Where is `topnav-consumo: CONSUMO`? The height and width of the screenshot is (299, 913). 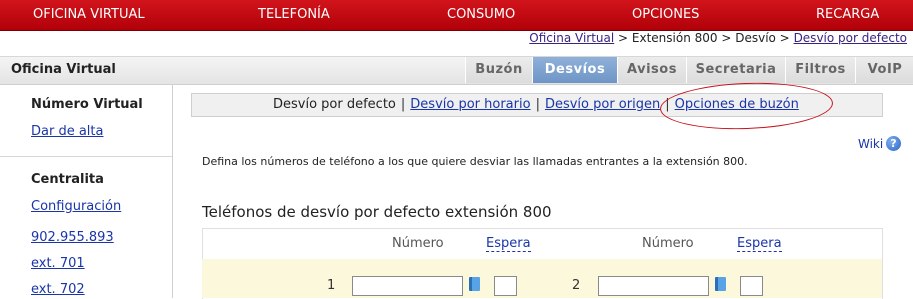
topnav-consumo: CONSUMO is located at coordinates (481, 15).